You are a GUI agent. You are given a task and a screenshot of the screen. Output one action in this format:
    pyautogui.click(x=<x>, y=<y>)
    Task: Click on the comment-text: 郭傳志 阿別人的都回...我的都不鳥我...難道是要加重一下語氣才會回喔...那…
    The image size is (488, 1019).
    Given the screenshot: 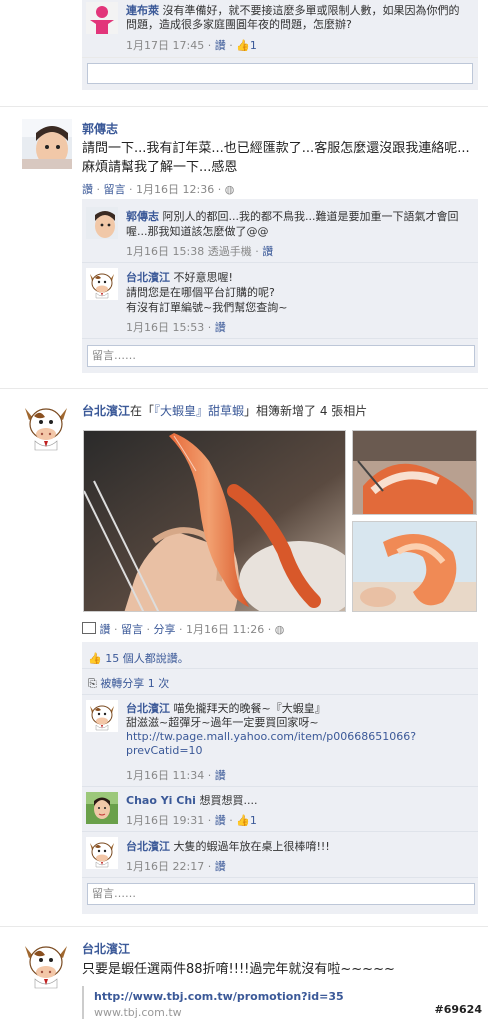 What is the action you would take?
    pyautogui.click(x=299, y=224)
    